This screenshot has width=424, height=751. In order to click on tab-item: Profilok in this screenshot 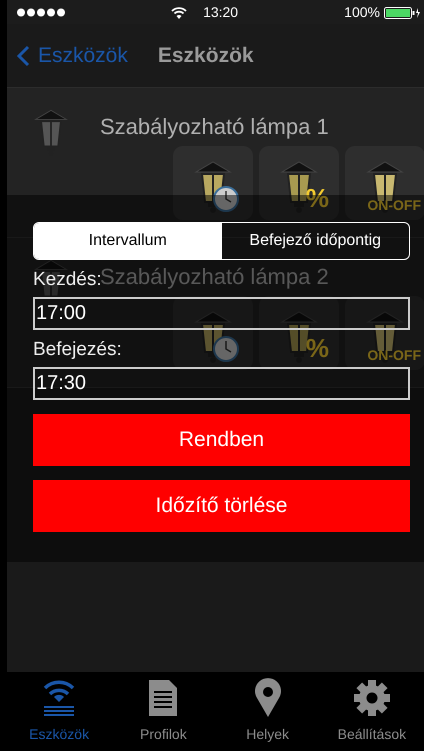, I will do `click(163, 711)`.